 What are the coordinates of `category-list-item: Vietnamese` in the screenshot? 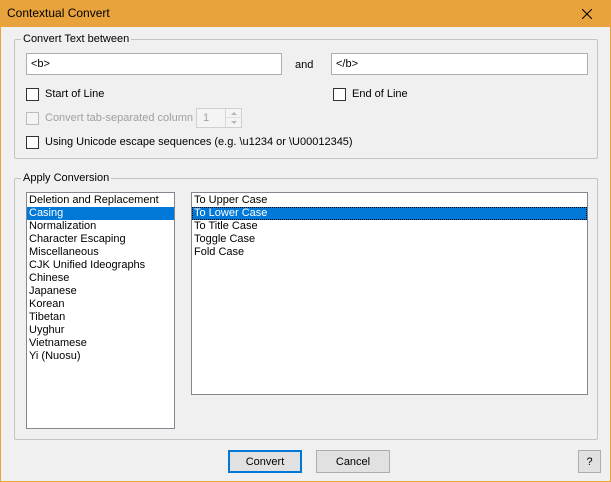 It's located at (100, 343).